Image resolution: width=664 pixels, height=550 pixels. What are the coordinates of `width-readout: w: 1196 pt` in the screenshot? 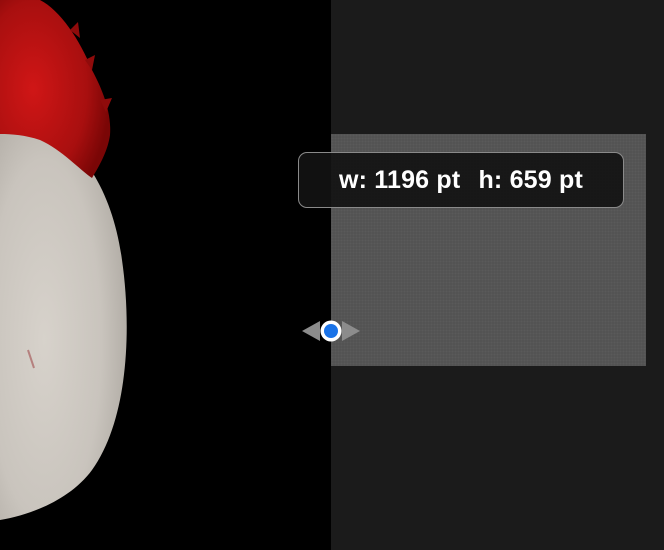 It's located at (399, 179).